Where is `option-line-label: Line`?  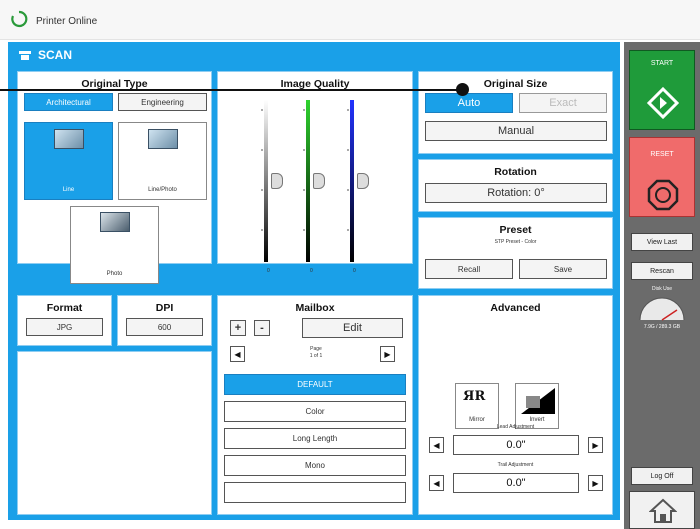 option-line-label: Line is located at coordinates (68, 190).